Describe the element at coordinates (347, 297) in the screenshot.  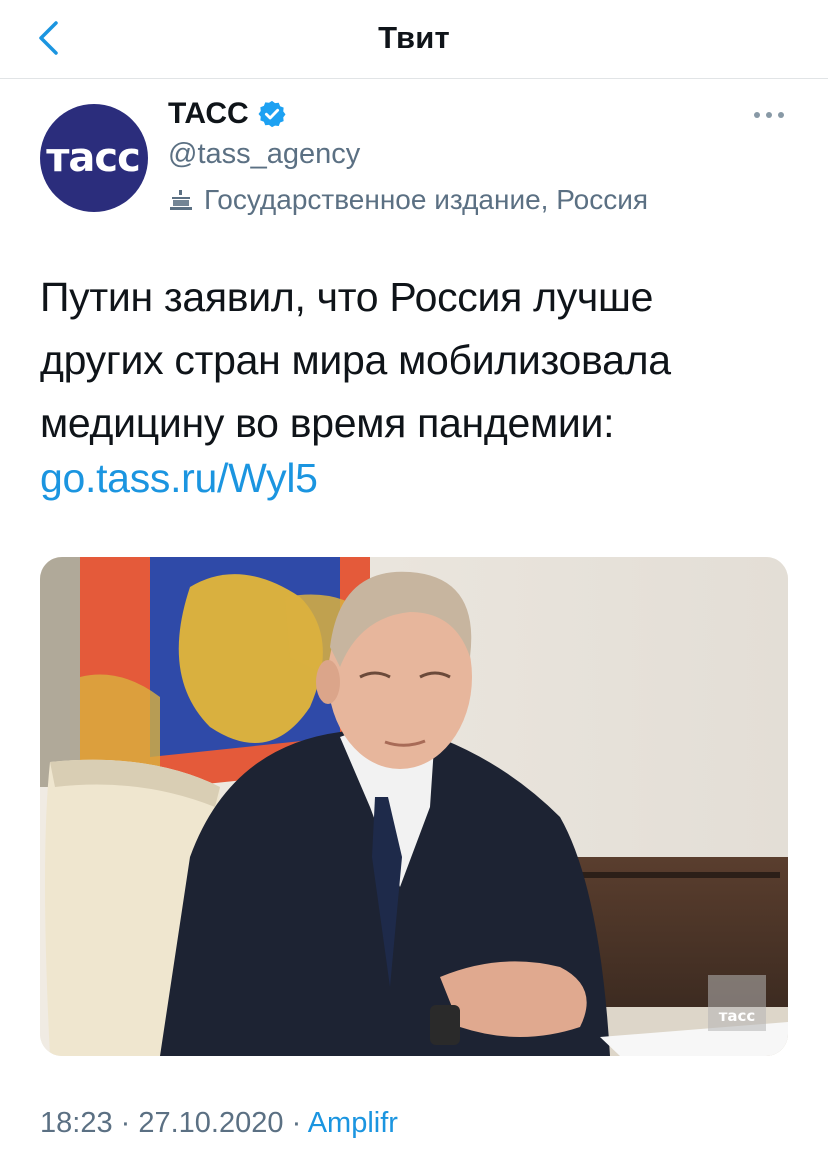
I see `tweet-text-line: Путин заявил, что Россия лучше` at that location.